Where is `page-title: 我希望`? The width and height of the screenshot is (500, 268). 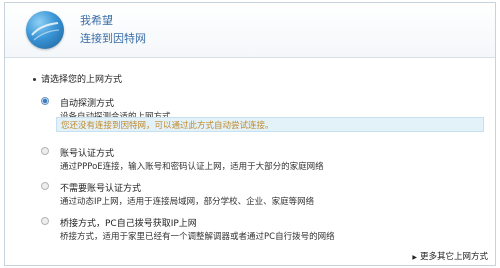
page-title: 我希望 is located at coordinates (96, 20).